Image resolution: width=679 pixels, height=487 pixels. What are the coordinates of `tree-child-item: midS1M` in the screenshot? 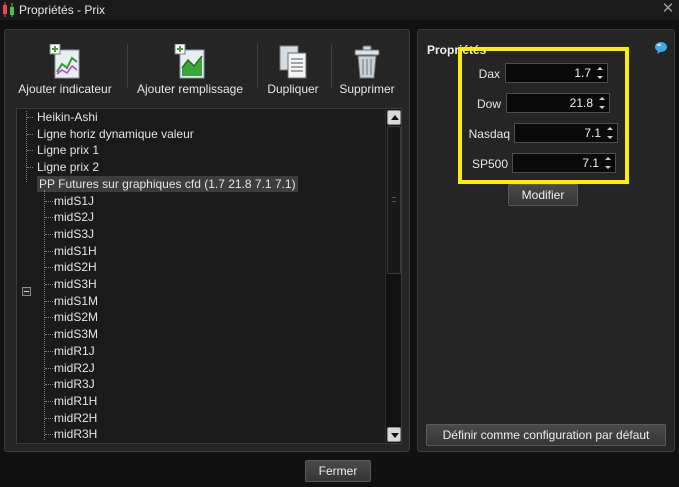 It's located at (76, 301).